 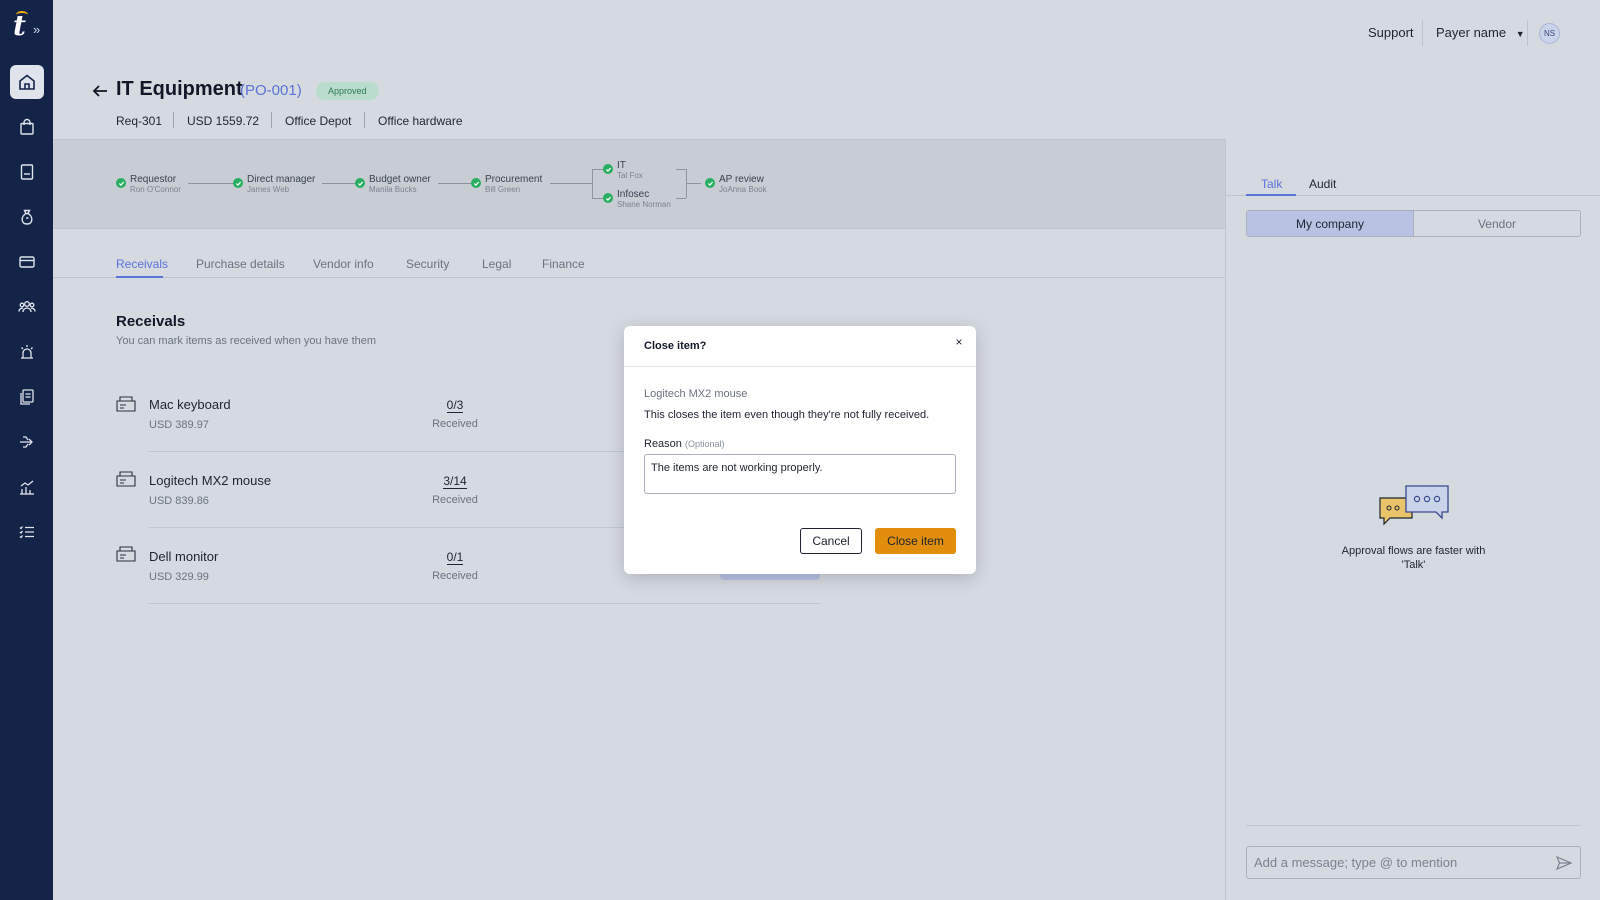 I want to click on nav-home, so click(x=27, y=82).